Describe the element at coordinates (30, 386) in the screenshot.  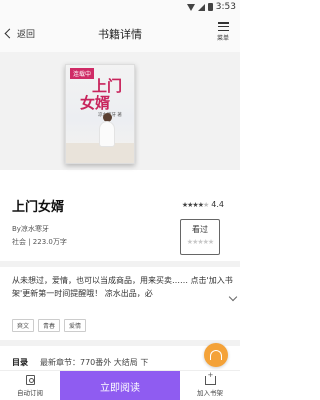
I see `auto-subscribe-button: 自动订阅` at that location.